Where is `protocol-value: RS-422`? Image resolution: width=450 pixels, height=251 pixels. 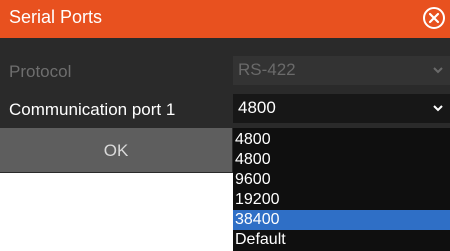
protocol-value: RS-422 is located at coordinates (267, 69).